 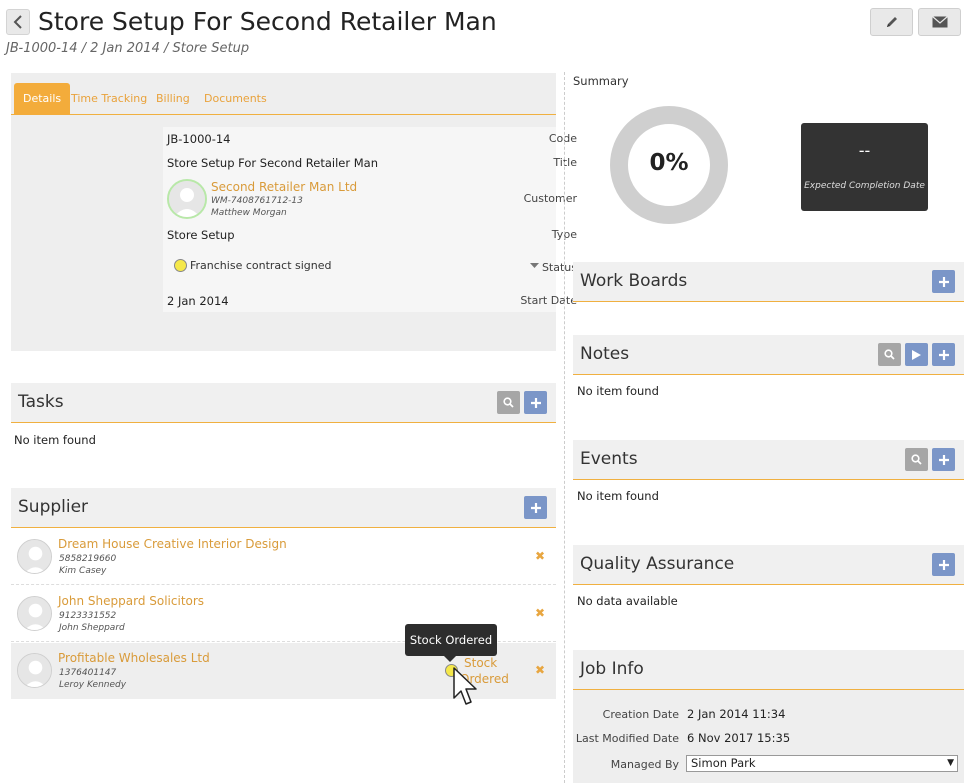 What do you see at coordinates (550, 198) in the screenshot?
I see `customer-label: Customer` at bounding box center [550, 198].